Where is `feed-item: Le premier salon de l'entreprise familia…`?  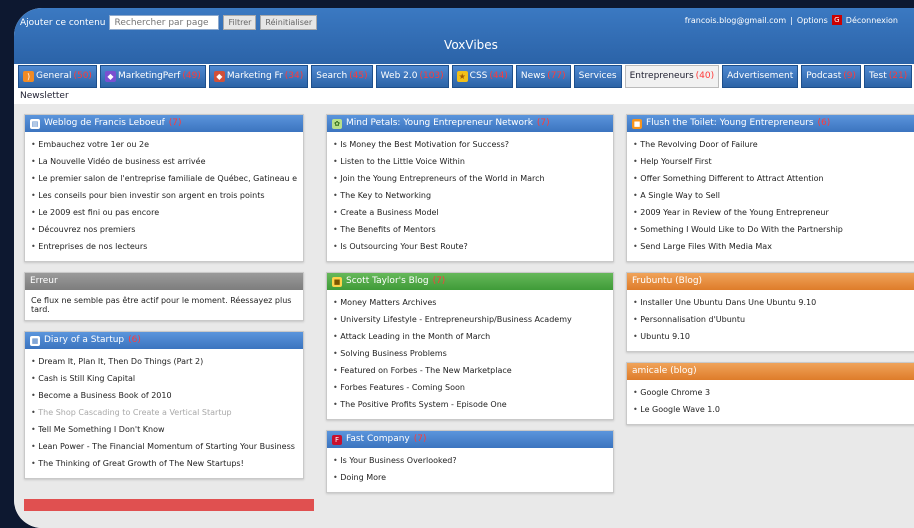 feed-item: Le premier salon de l'entreprise familia… is located at coordinates (164, 178).